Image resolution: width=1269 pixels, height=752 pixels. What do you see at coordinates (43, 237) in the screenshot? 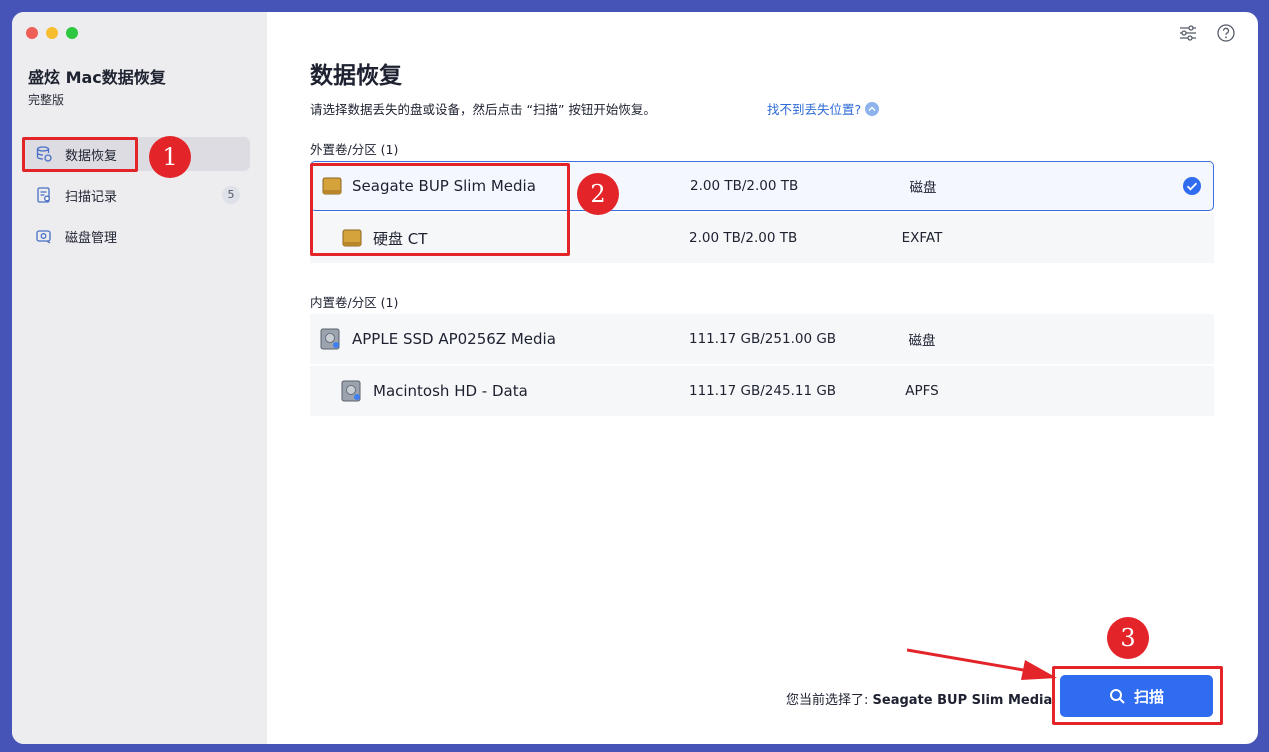
I see `disk-manage-icon` at bounding box center [43, 237].